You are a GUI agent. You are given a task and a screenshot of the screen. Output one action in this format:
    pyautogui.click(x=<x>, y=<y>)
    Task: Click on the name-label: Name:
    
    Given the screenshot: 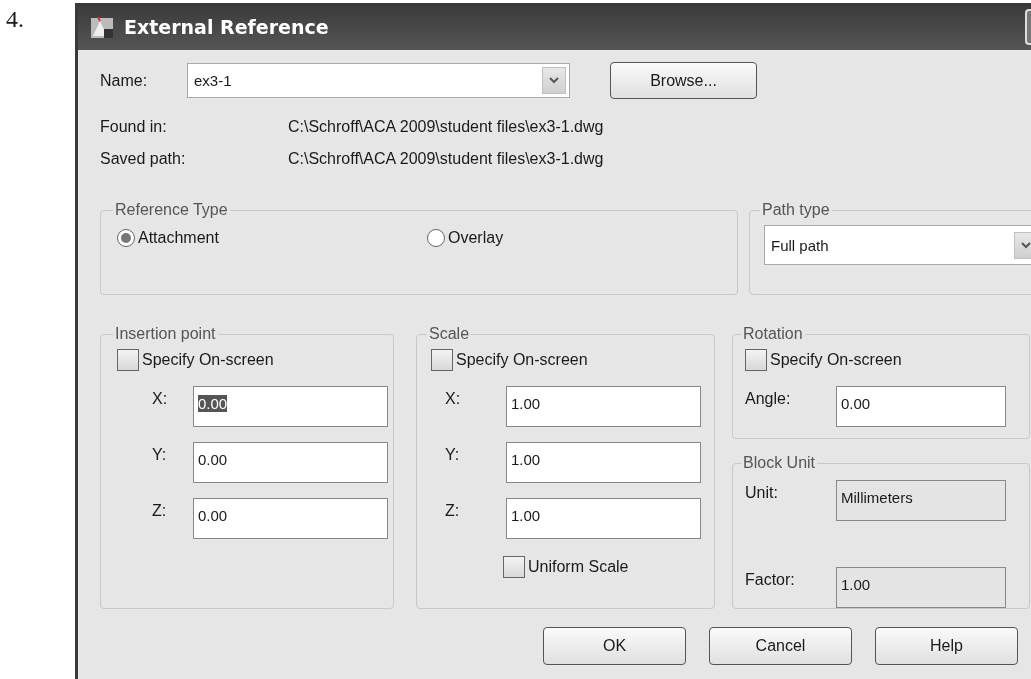 What is the action you would take?
    pyautogui.click(x=124, y=80)
    